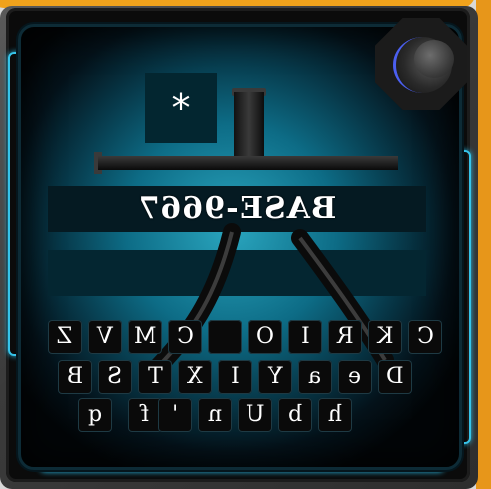 This screenshot has width=491, height=489. What do you see at coordinates (145, 337) in the screenshot?
I see `key-r1-2: M` at bounding box center [145, 337].